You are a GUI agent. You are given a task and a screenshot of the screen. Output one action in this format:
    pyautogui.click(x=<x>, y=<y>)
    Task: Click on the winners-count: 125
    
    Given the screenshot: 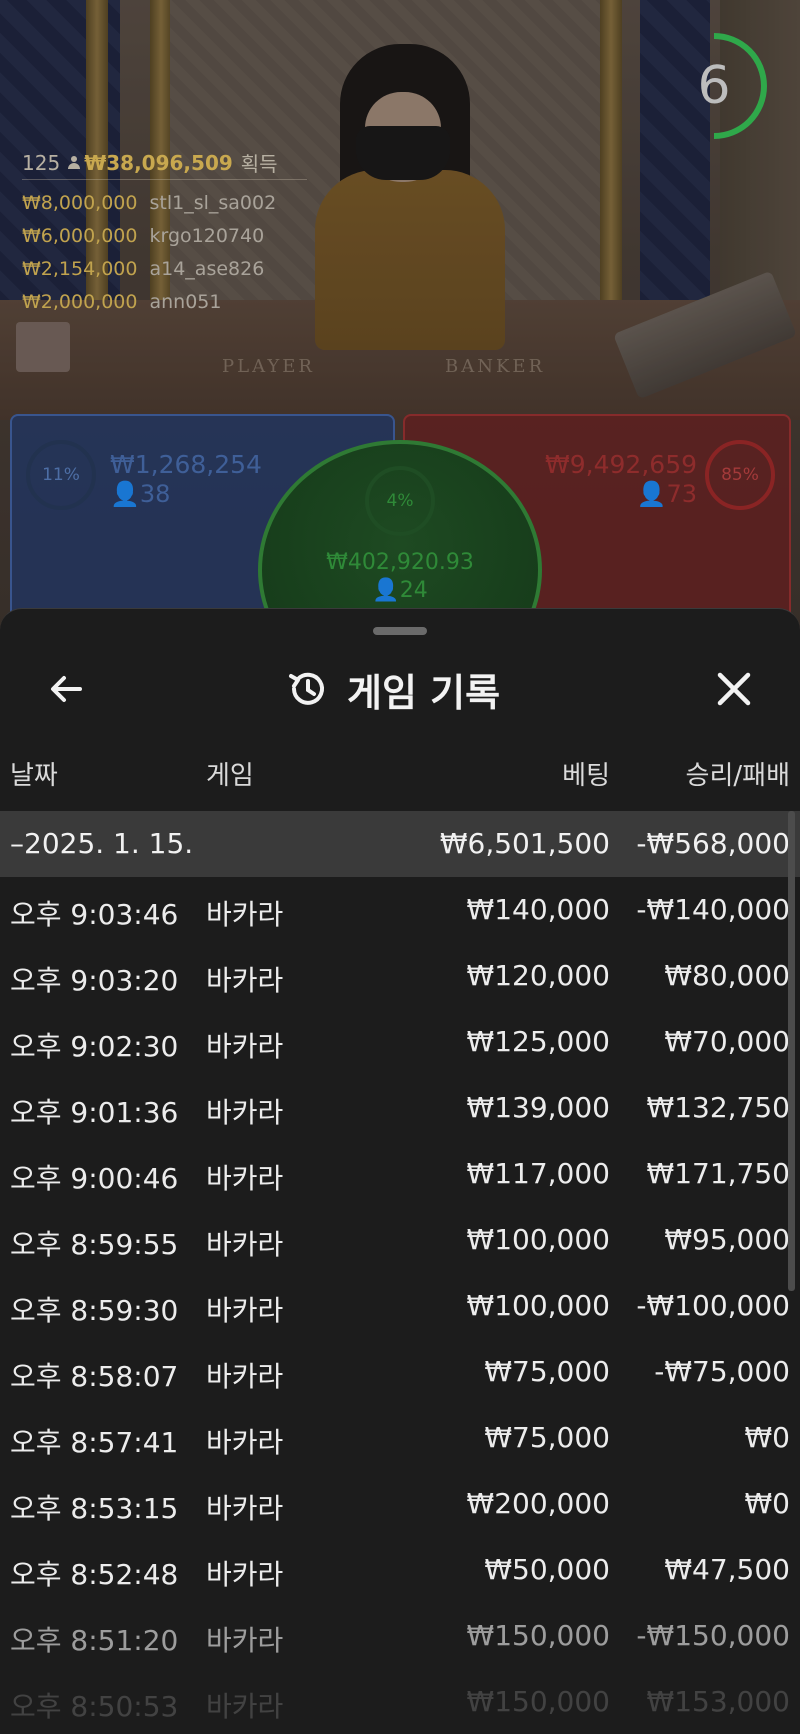 What is the action you would take?
    pyautogui.click(x=41, y=162)
    